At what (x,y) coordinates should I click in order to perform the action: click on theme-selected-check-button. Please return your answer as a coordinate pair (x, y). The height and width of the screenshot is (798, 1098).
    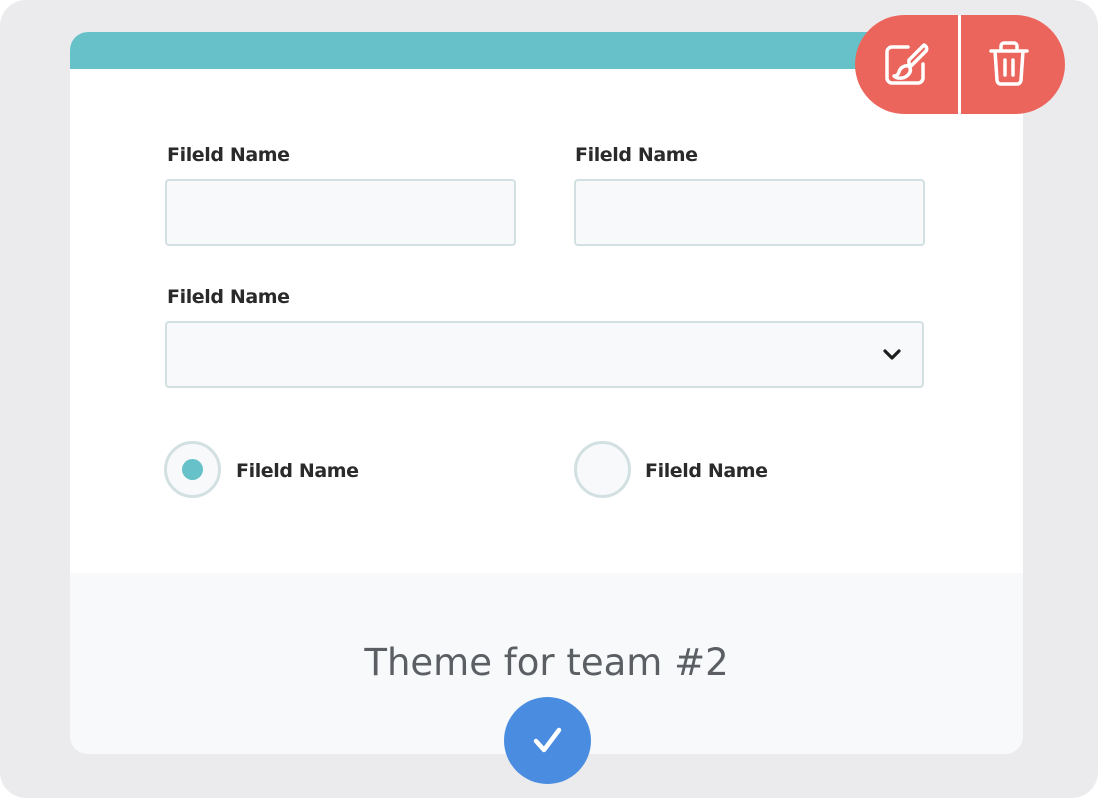
    Looking at the image, I should click on (547, 740).